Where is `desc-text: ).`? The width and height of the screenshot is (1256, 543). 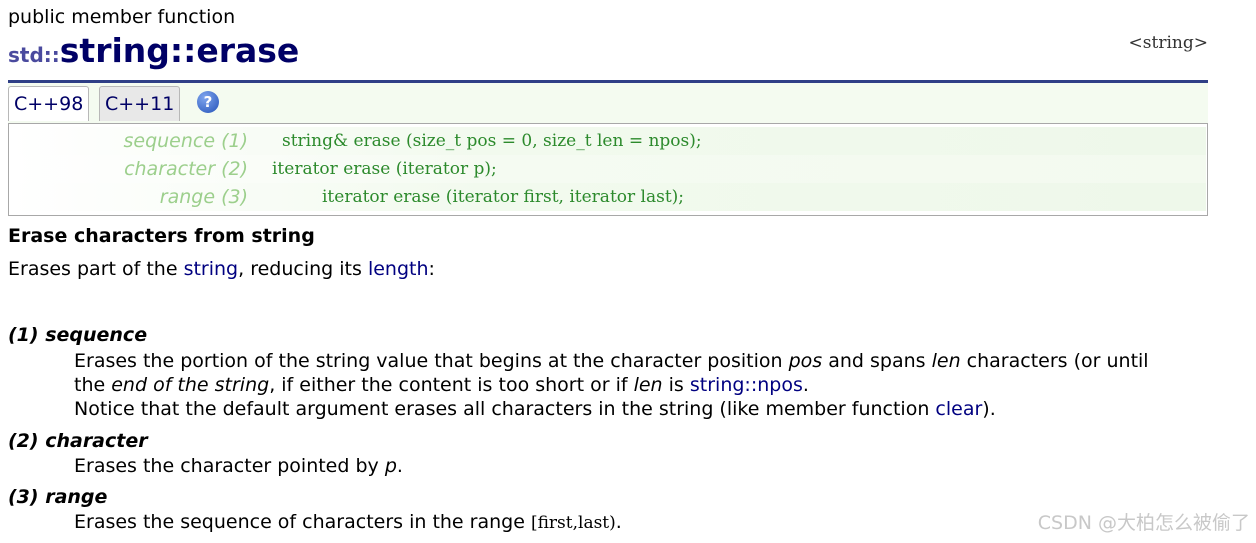
desc-text: ). is located at coordinates (989, 409).